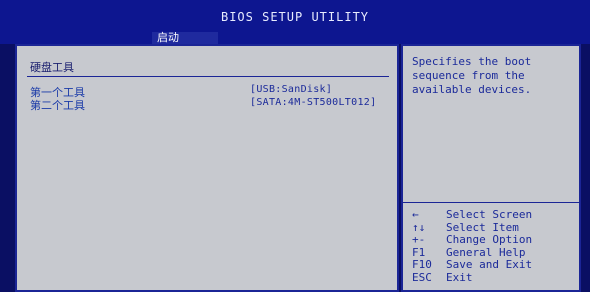 Image resolution: width=590 pixels, height=292 pixels. Describe the element at coordinates (489, 214) in the screenshot. I see `key-desc: Select Screen` at that location.